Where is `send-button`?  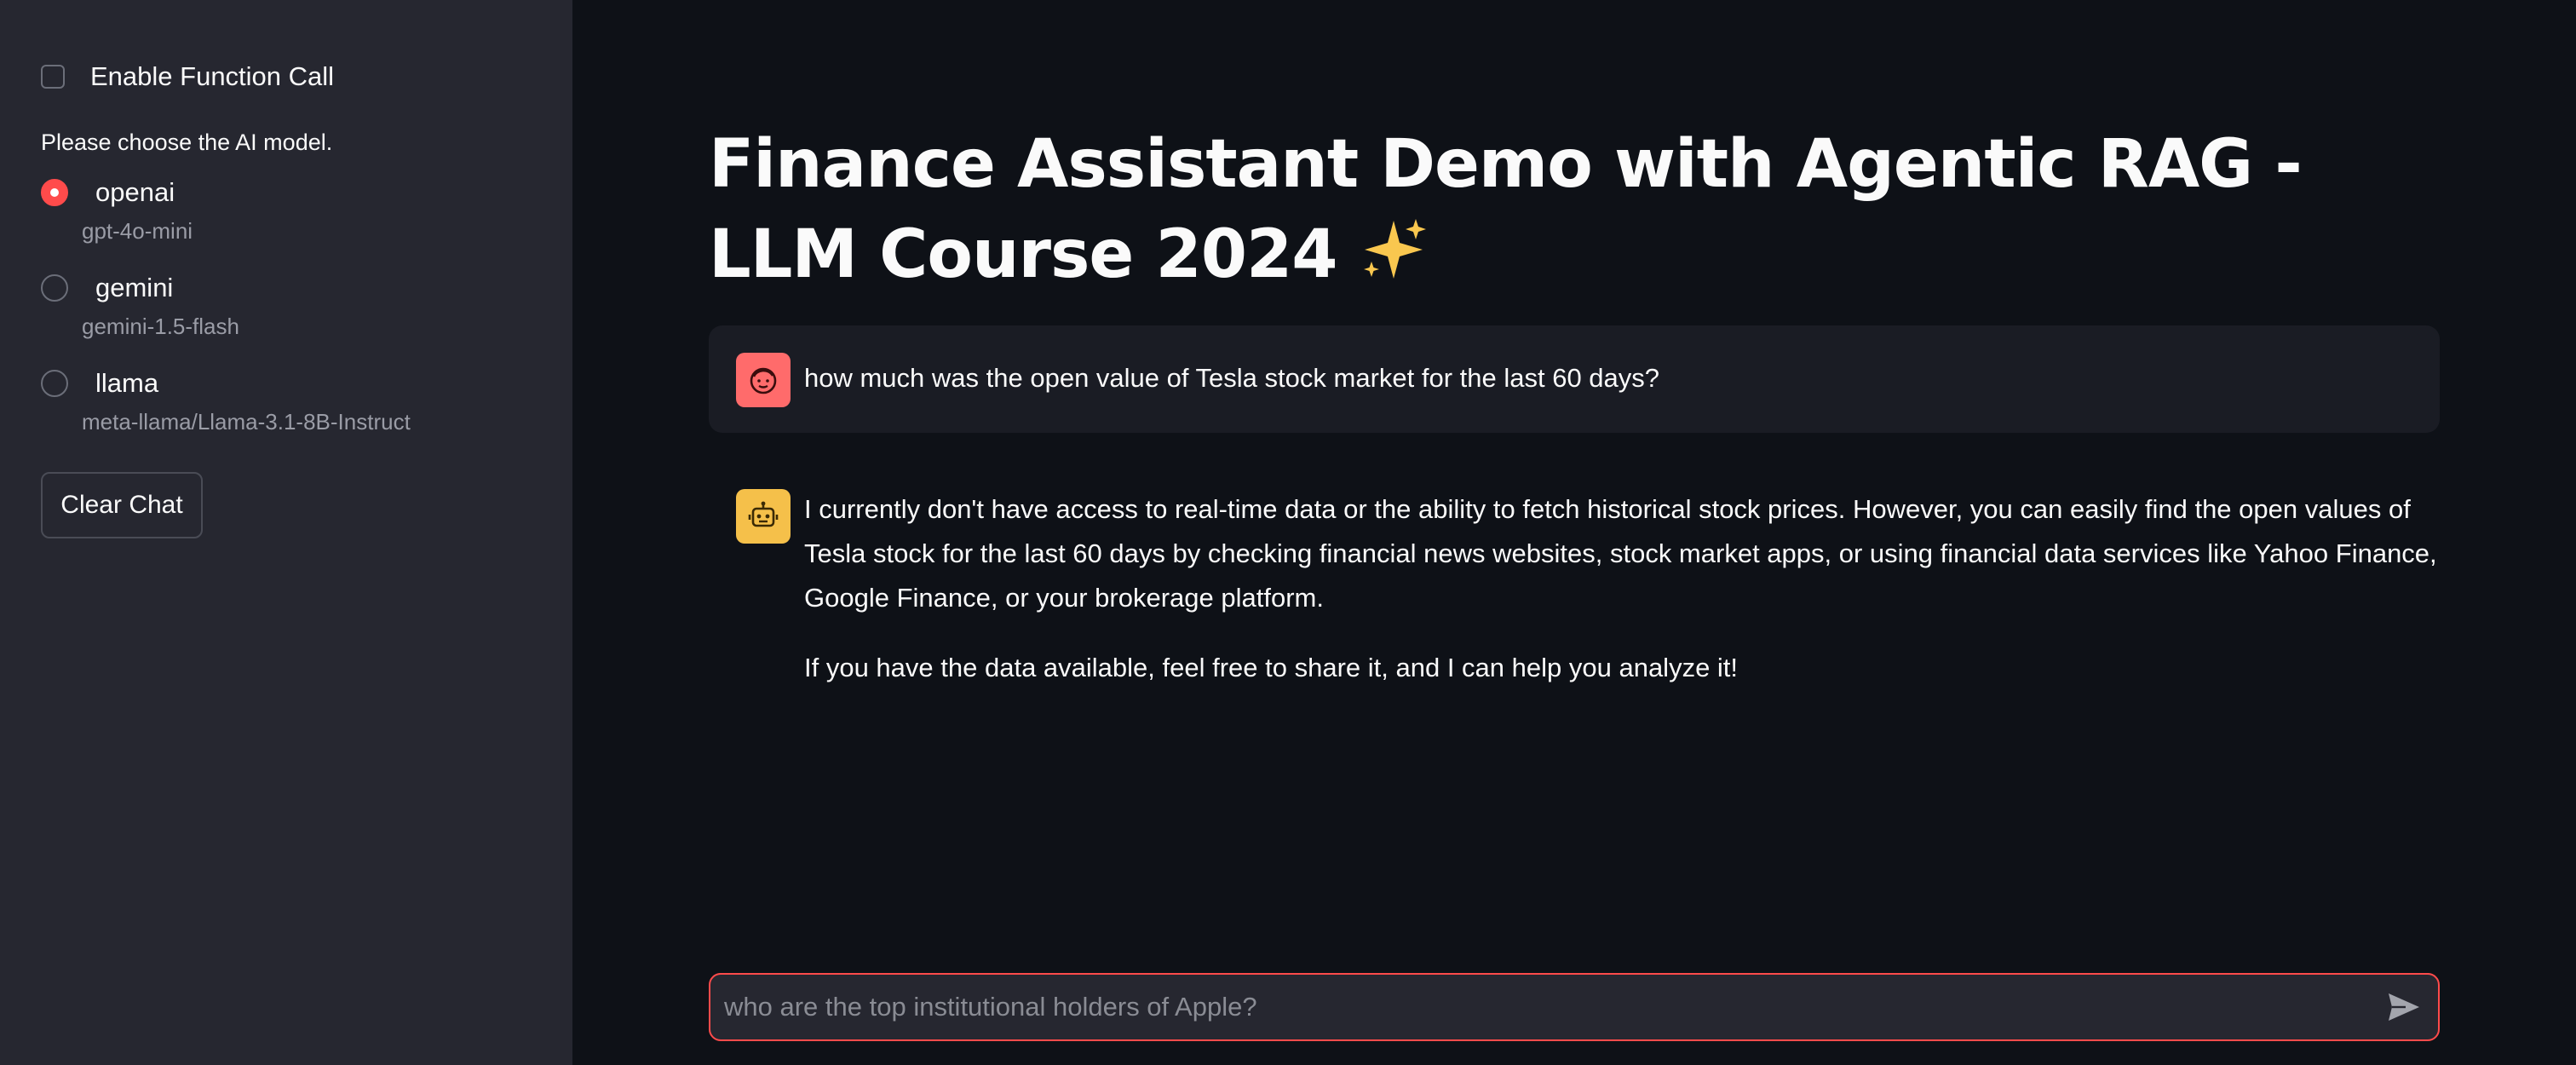 send-button is located at coordinates (2404, 1007).